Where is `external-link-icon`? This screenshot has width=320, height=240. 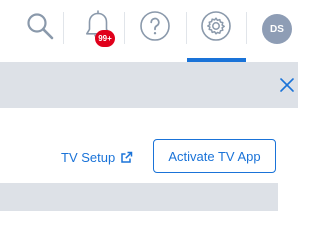 external-link-icon is located at coordinates (126, 157).